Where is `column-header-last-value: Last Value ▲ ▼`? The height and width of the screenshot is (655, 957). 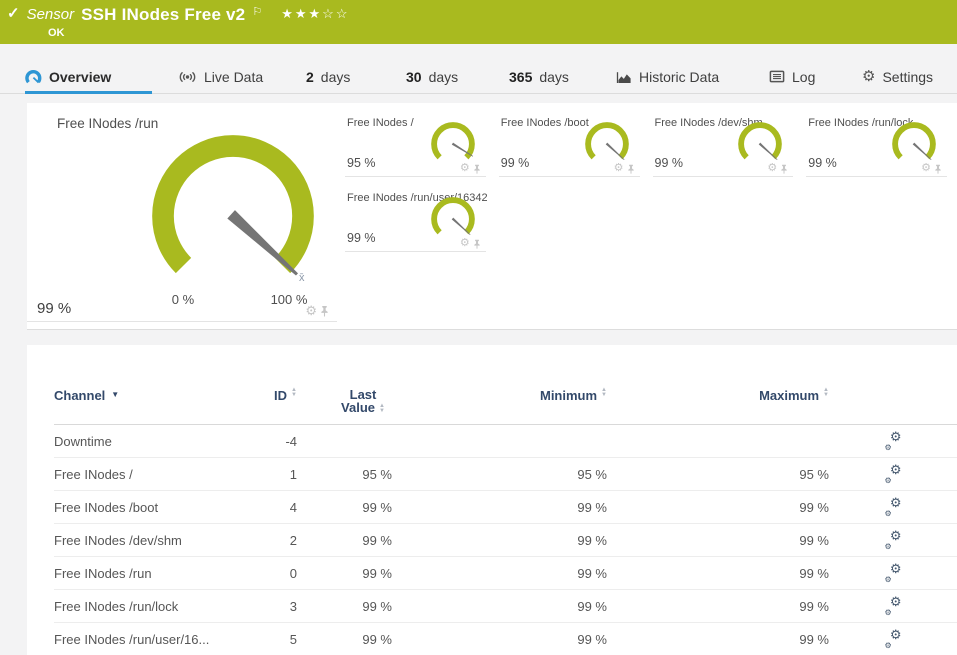 column-header-last-value: Last Value ▲ ▼ is located at coordinates (344, 401).